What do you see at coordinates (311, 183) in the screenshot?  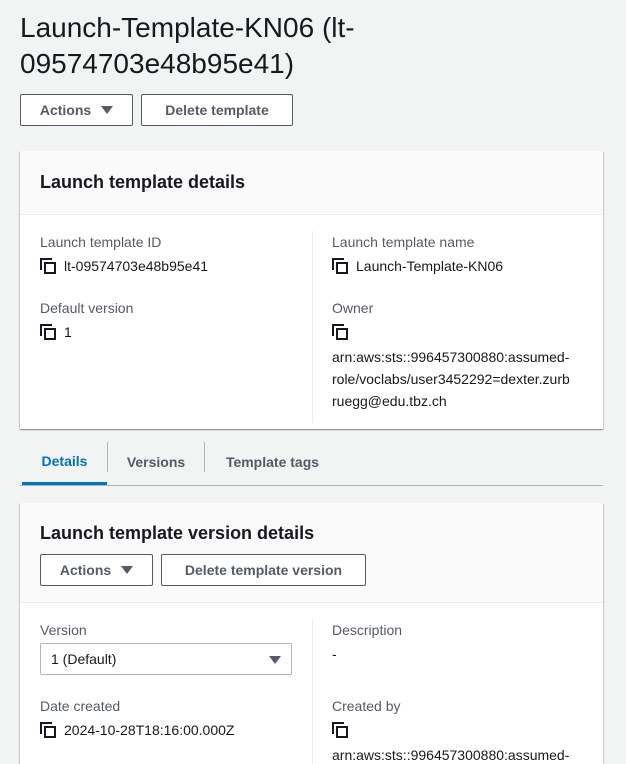 I see `panel-header: Launch template details` at bounding box center [311, 183].